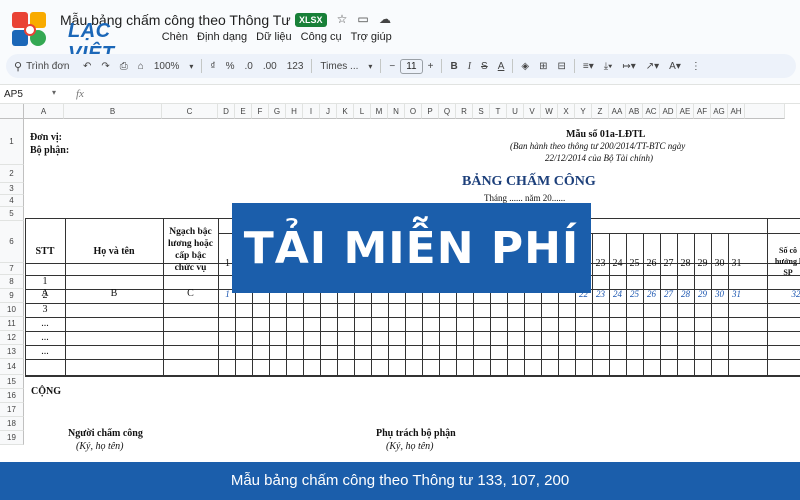 Image resolution: width=800 pixels, height=500 pixels. What do you see at coordinates (431, 66) in the screenshot?
I see `font-size-increase-button: +` at bounding box center [431, 66].